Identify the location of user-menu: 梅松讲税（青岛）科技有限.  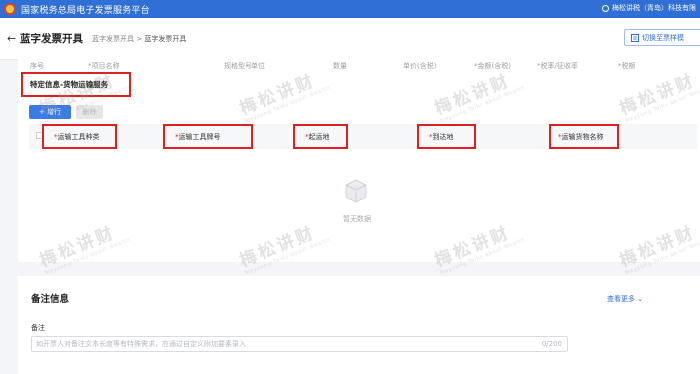
(649, 8).